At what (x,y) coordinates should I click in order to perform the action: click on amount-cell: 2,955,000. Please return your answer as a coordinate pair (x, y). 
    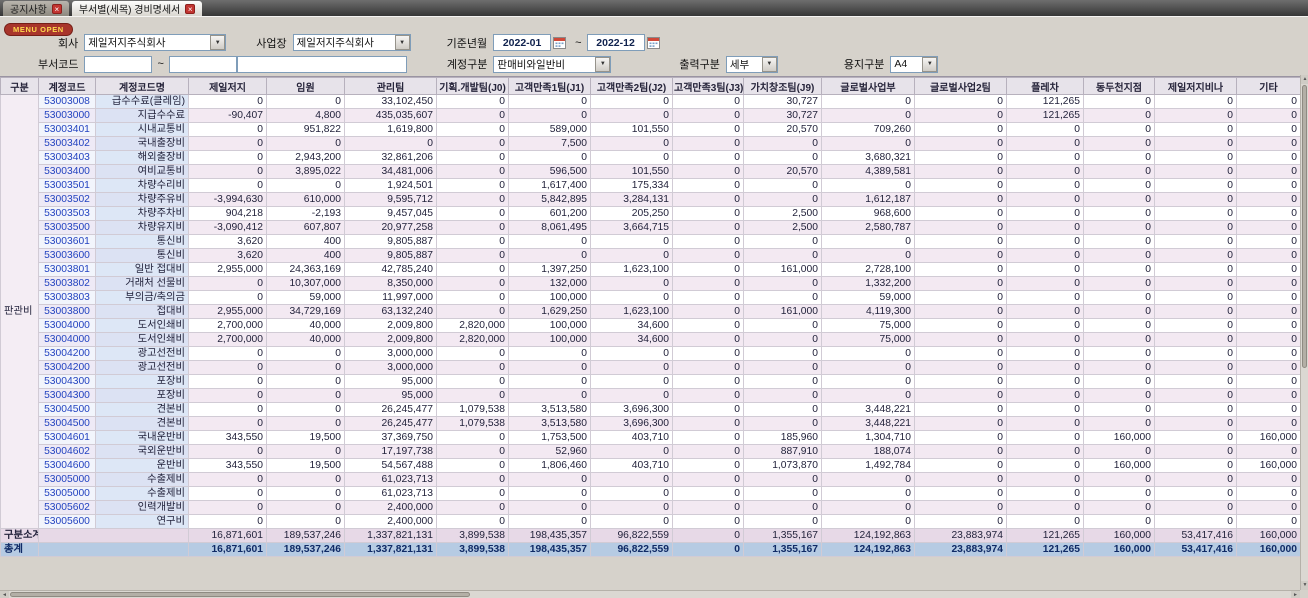
    Looking at the image, I should click on (227, 269).